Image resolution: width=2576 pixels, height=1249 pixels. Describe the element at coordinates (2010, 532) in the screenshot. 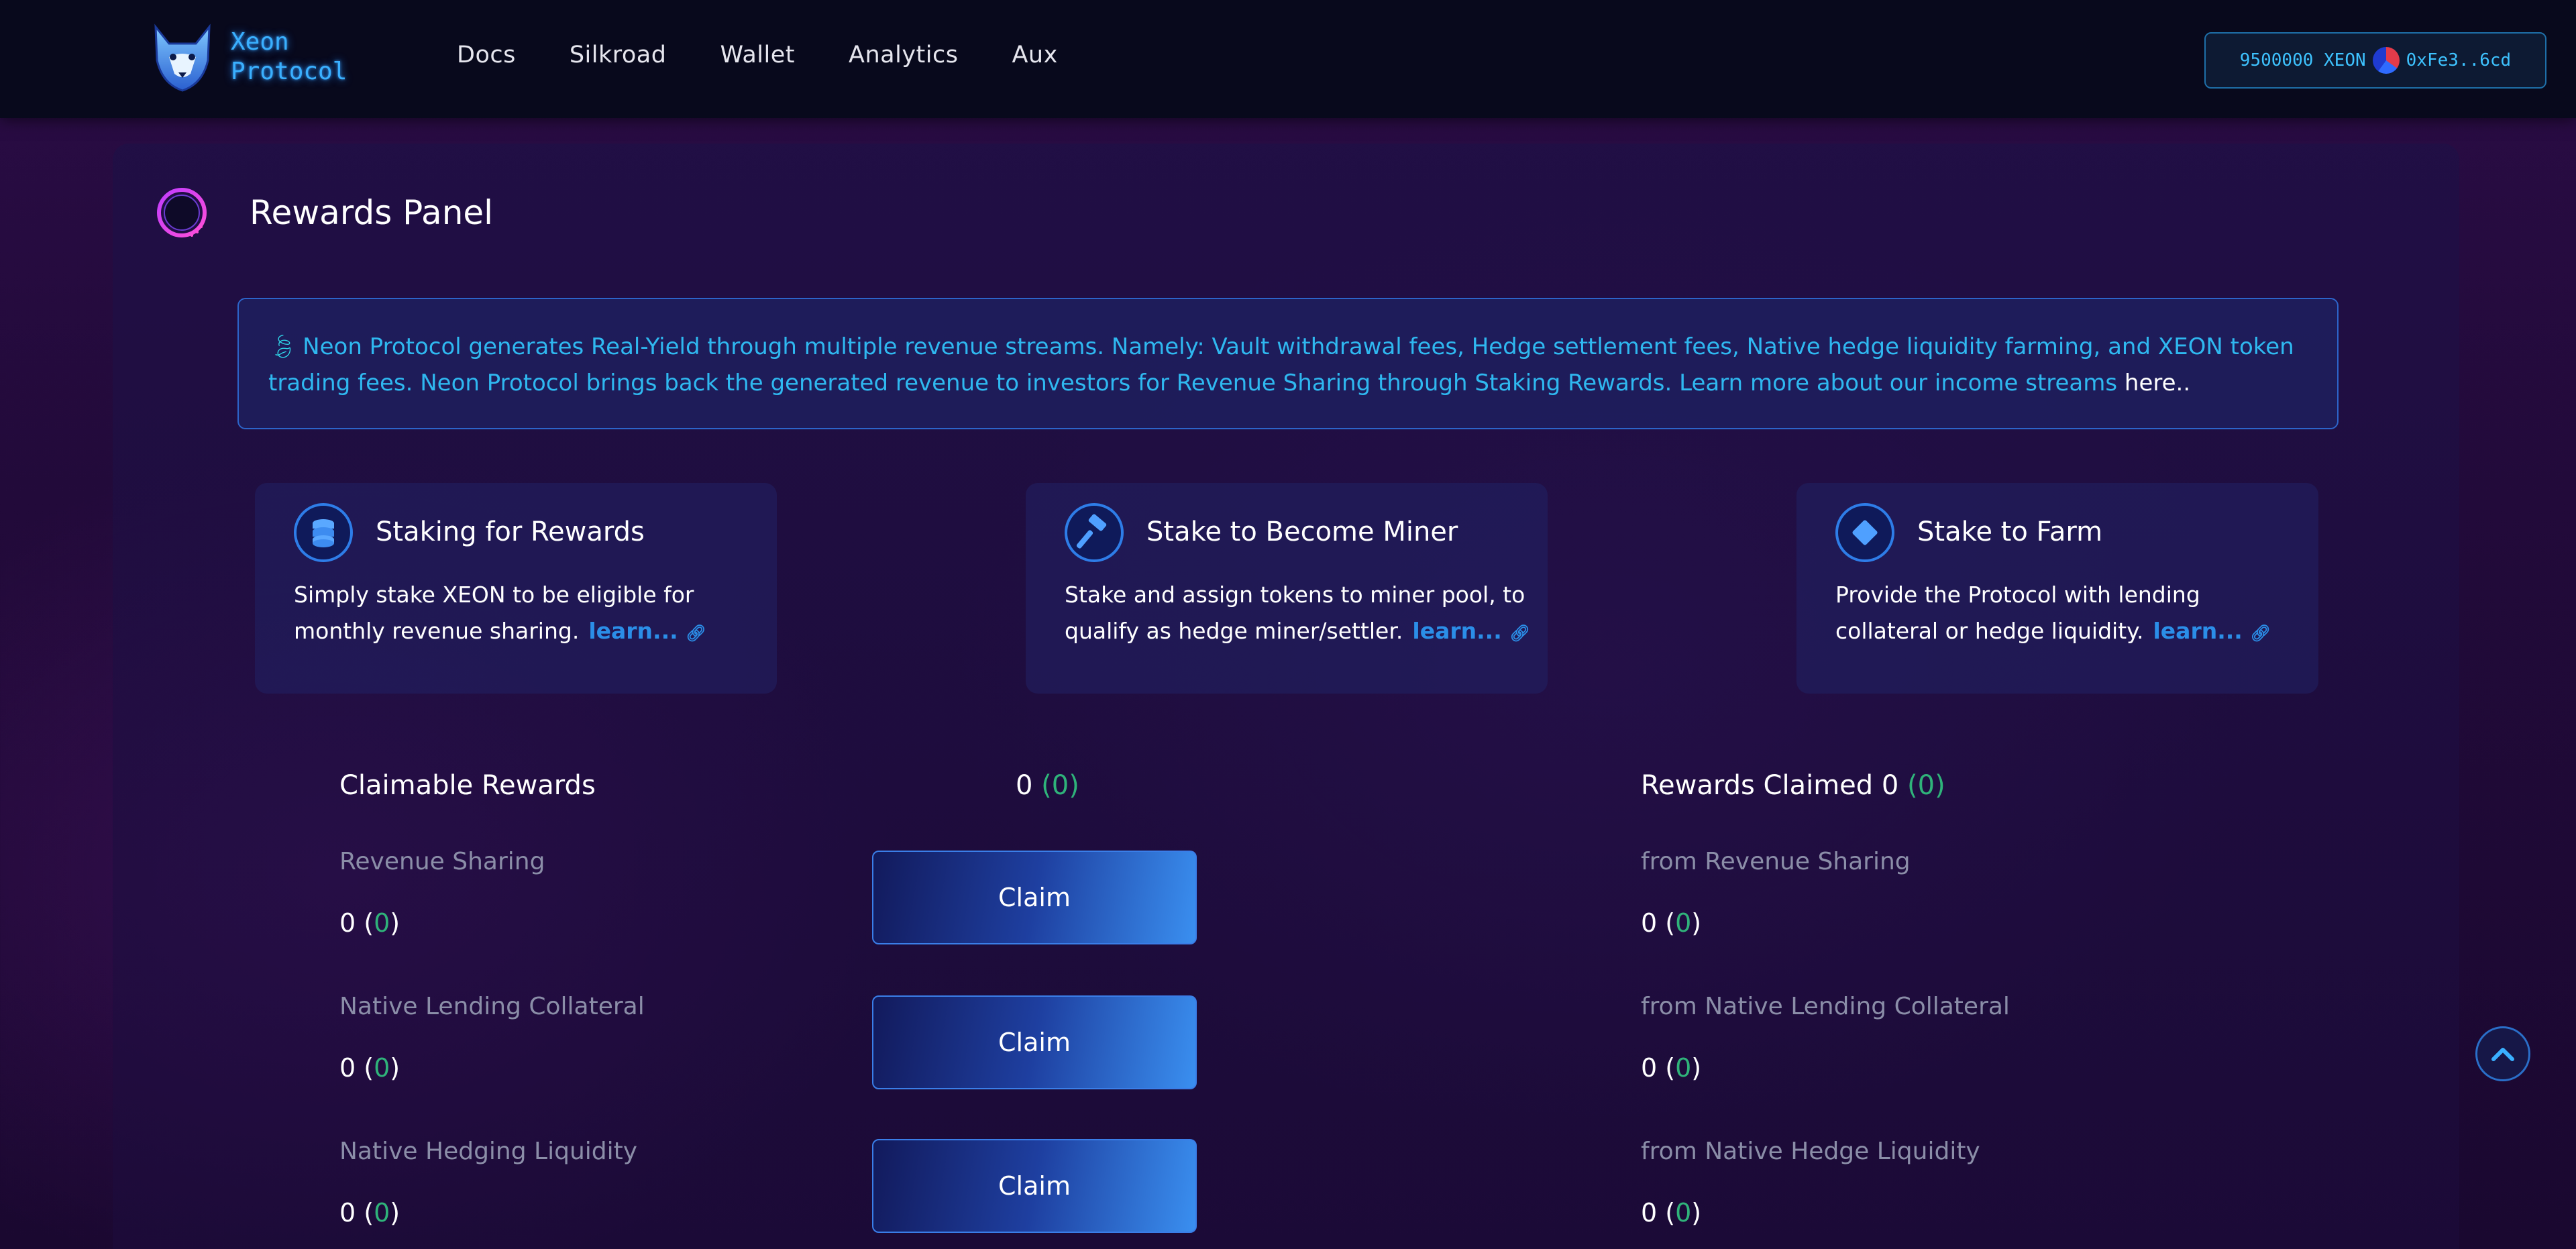

I see `card-title: Stake to Farm` at that location.